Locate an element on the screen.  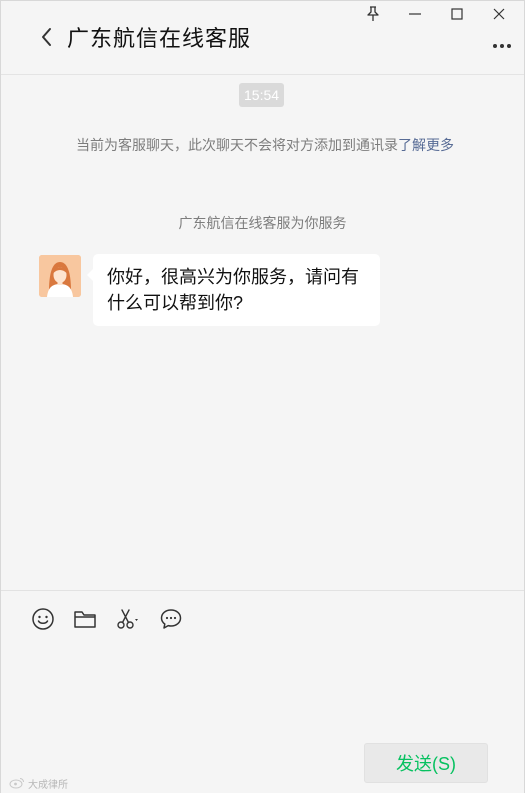
avatar is located at coordinates (60, 276).